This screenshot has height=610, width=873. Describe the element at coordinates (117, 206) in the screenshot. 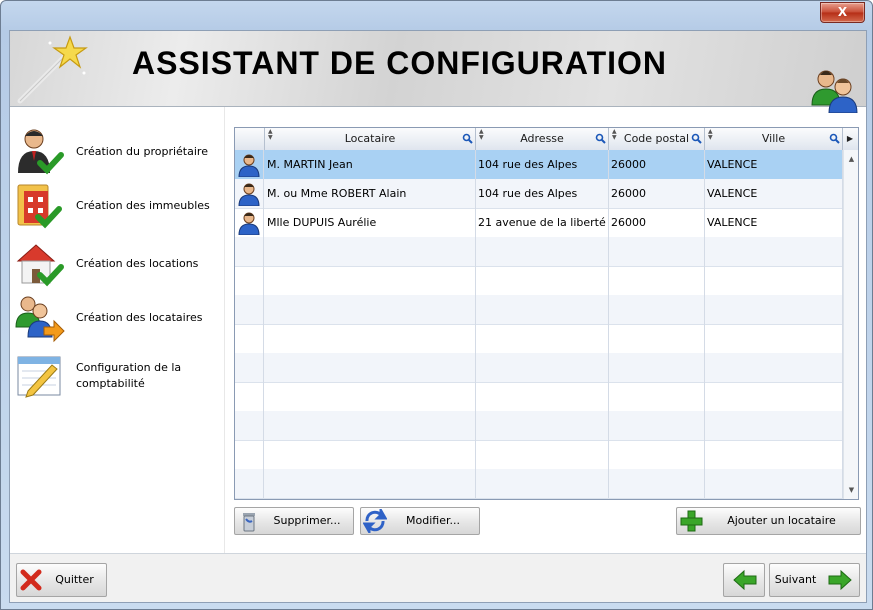

I see `step-immeubles: Création des immeubles` at that location.